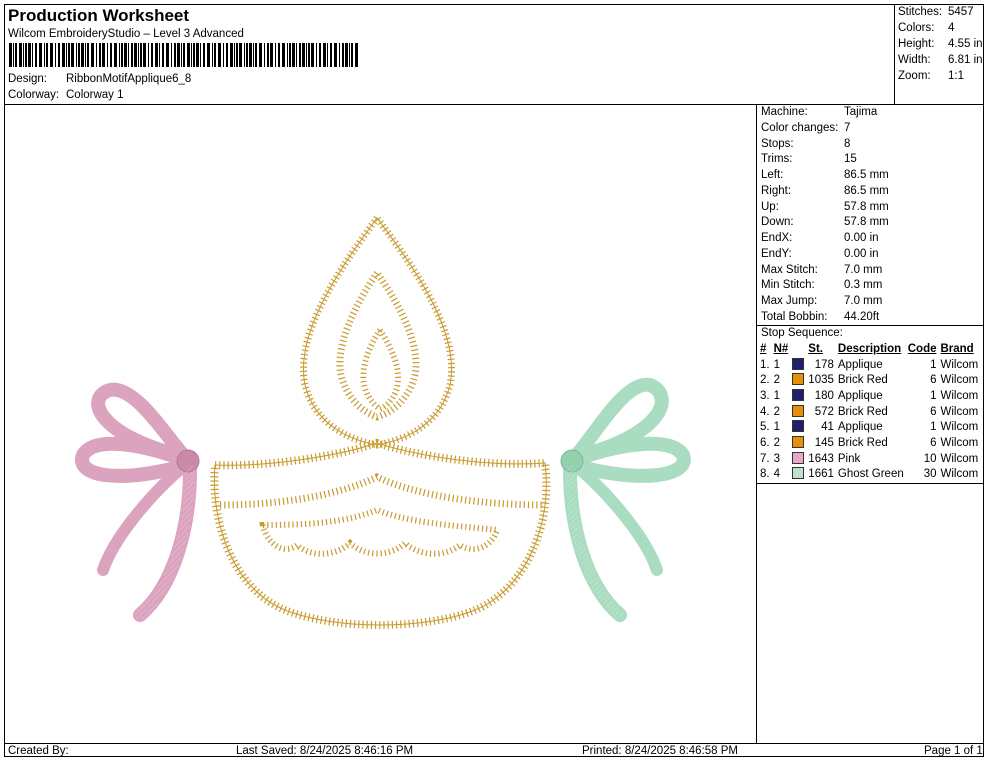 The width and height of the screenshot is (990, 762). I want to click on min-stitch-value: 0.3 mm, so click(863, 285).